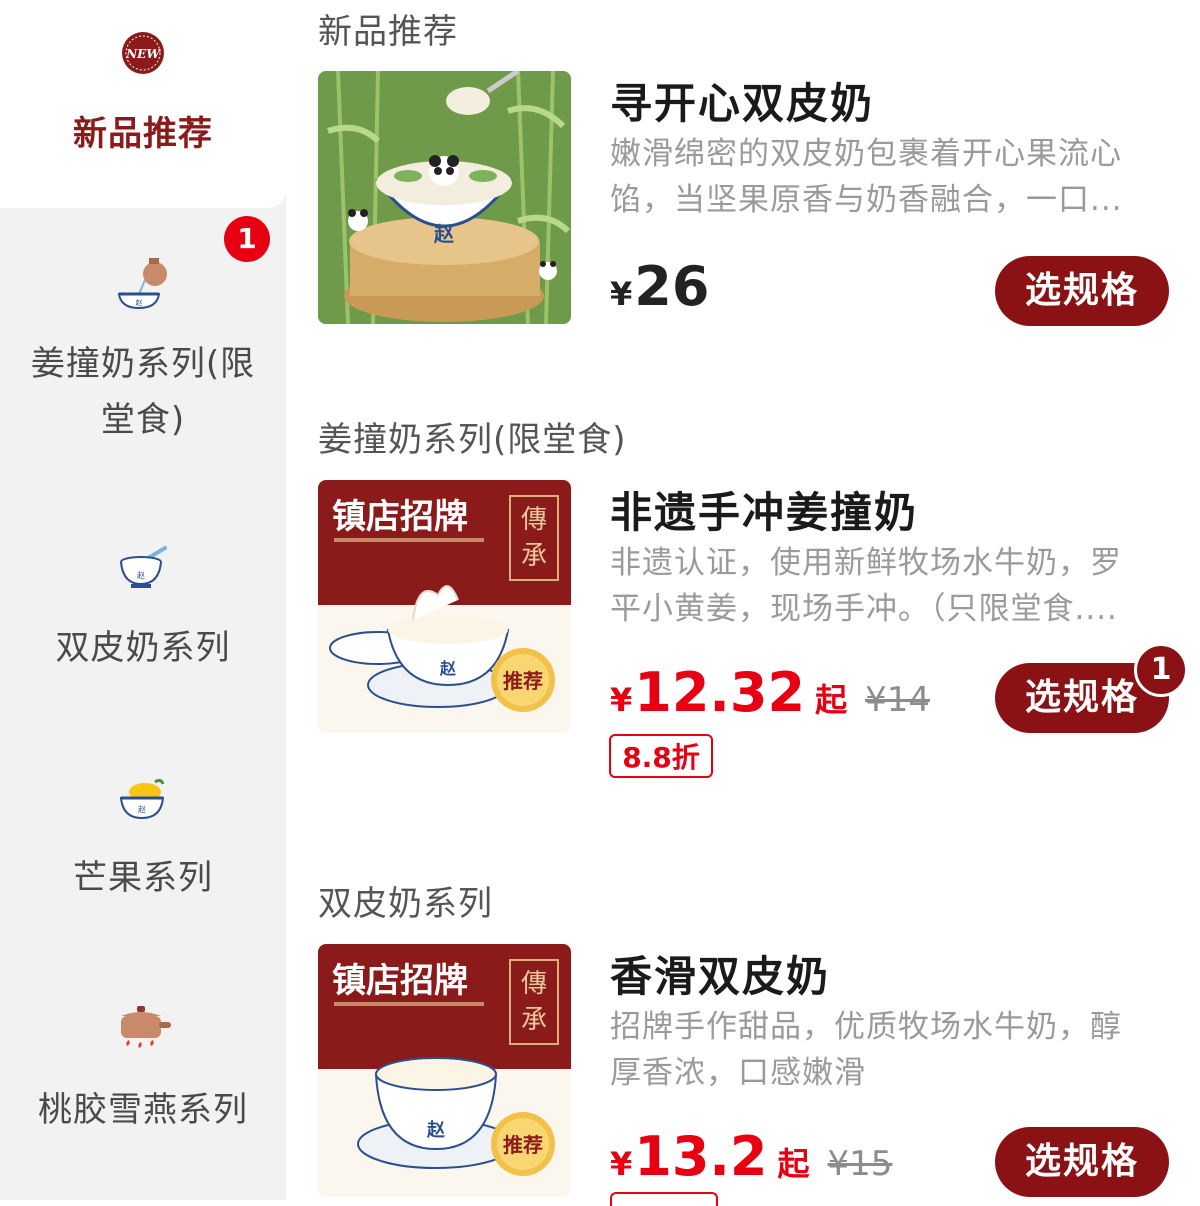 This screenshot has height=1206, width=1200. What do you see at coordinates (143, 1110) in the screenshot?
I see `sidebar-item-label: 桃胶雪燕系列` at bounding box center [143, 1110].